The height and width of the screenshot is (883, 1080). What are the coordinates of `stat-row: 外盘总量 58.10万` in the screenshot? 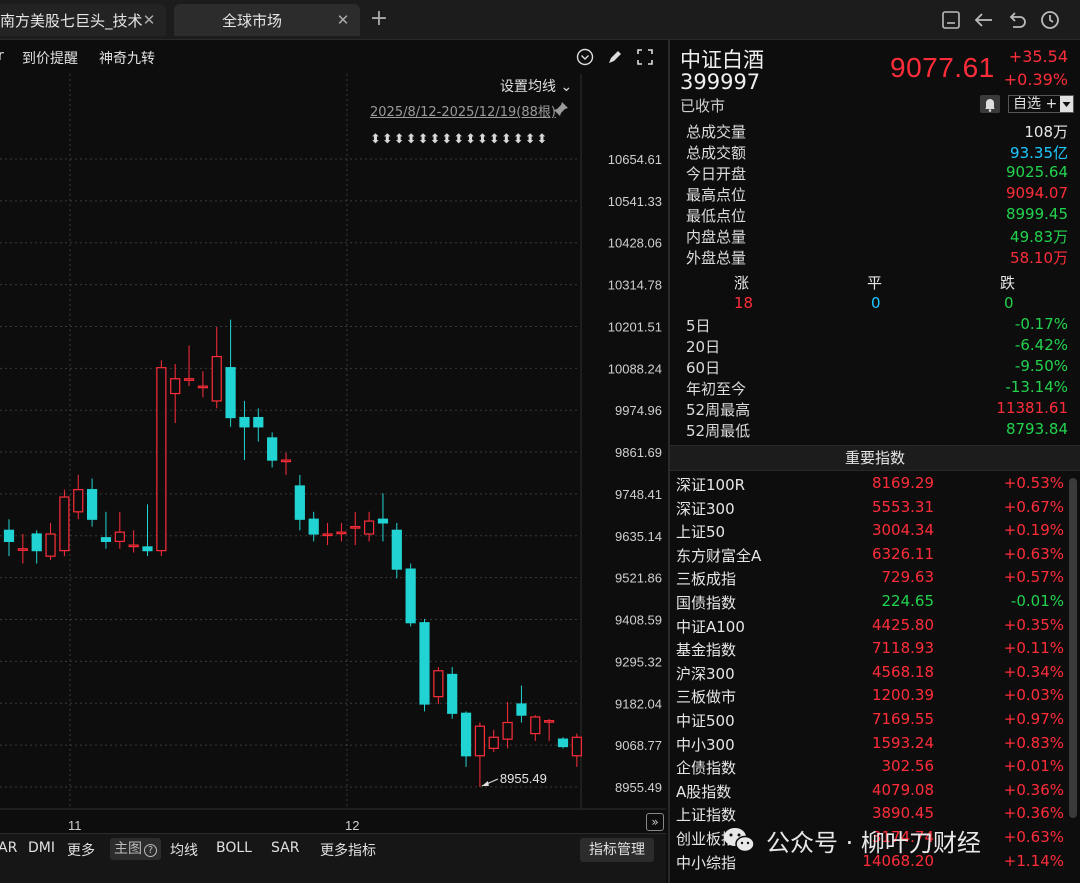 It's located at (875, 256).